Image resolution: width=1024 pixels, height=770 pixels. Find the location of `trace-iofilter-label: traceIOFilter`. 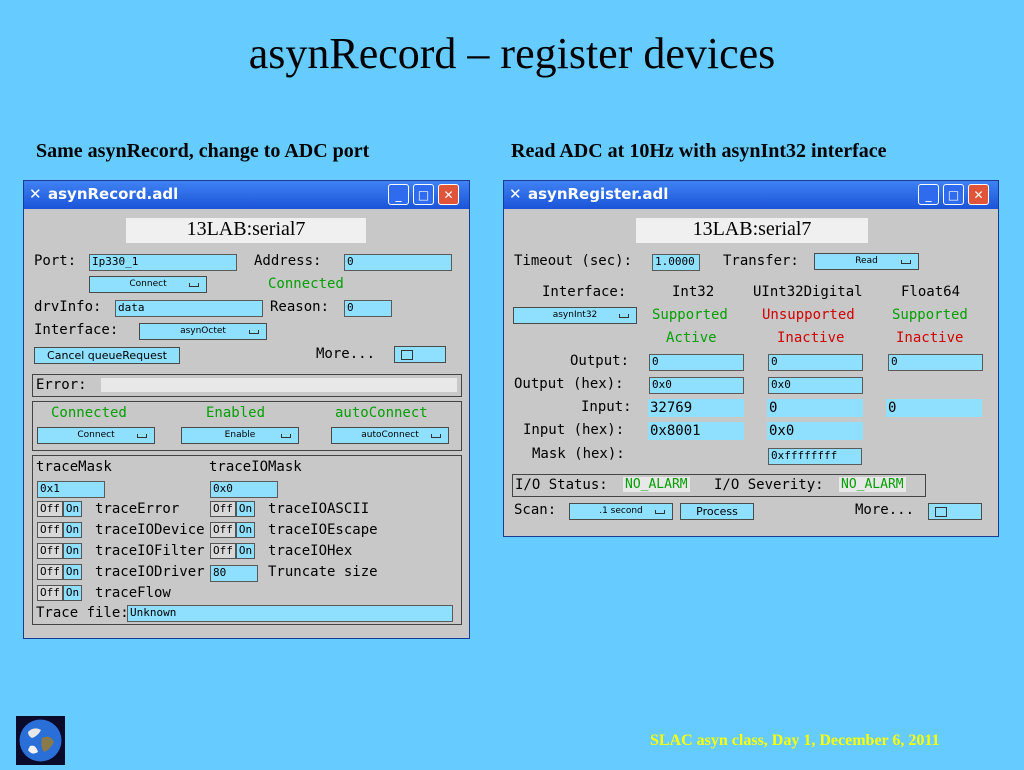

trace-iofilter-label: traceIOFilter is located at coordinates (150, 551).